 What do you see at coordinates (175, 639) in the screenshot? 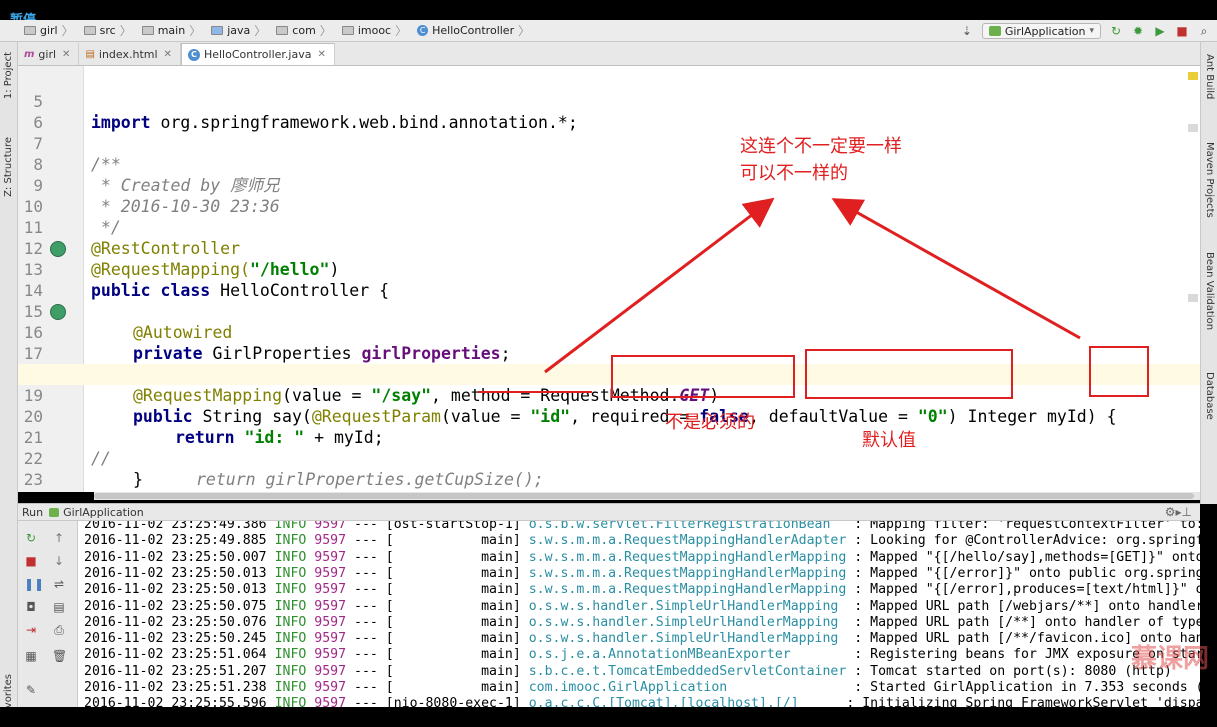
I see `log-ts: 2016-11-02 23:25:50.245` at bounding box center [175, 639].